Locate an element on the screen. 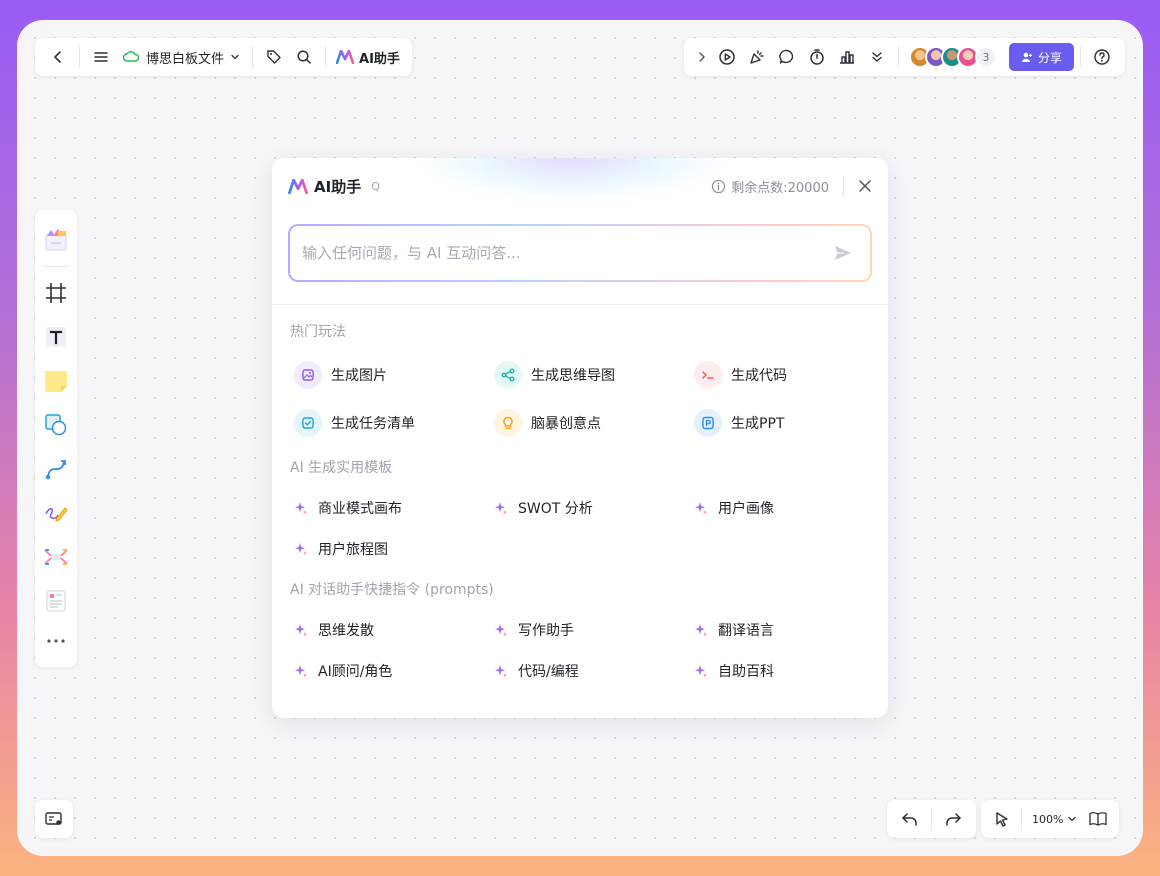  tag-button is located at coordinates (274, 57).